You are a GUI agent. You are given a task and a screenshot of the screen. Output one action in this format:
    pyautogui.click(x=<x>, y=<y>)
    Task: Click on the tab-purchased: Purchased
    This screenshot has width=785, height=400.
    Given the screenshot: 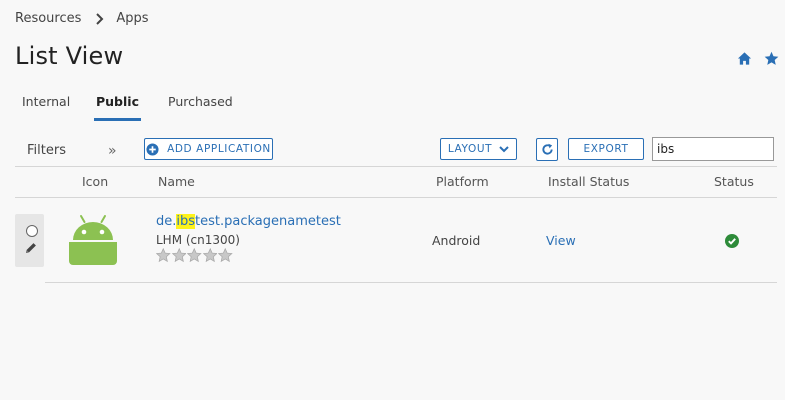 What is the action you would take?
    pyautogui.click(x=200, y=104)
    